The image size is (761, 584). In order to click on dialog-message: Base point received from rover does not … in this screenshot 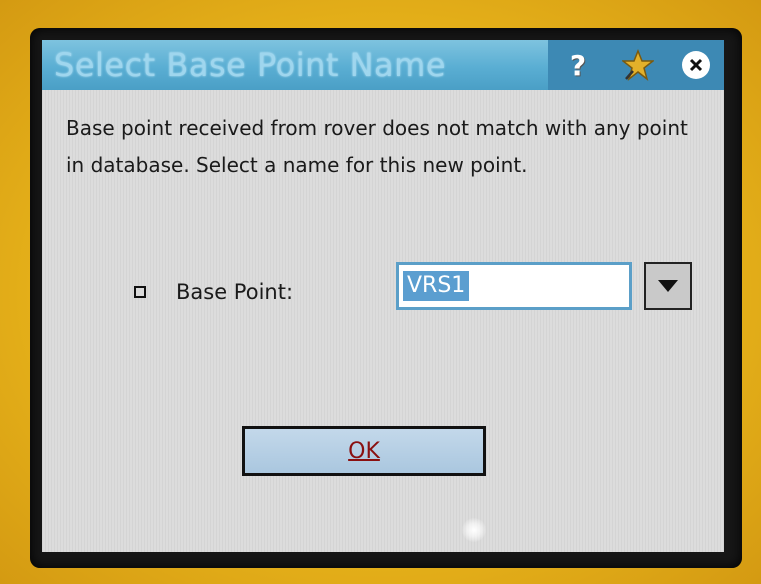, I will do `click(377, 146)`.